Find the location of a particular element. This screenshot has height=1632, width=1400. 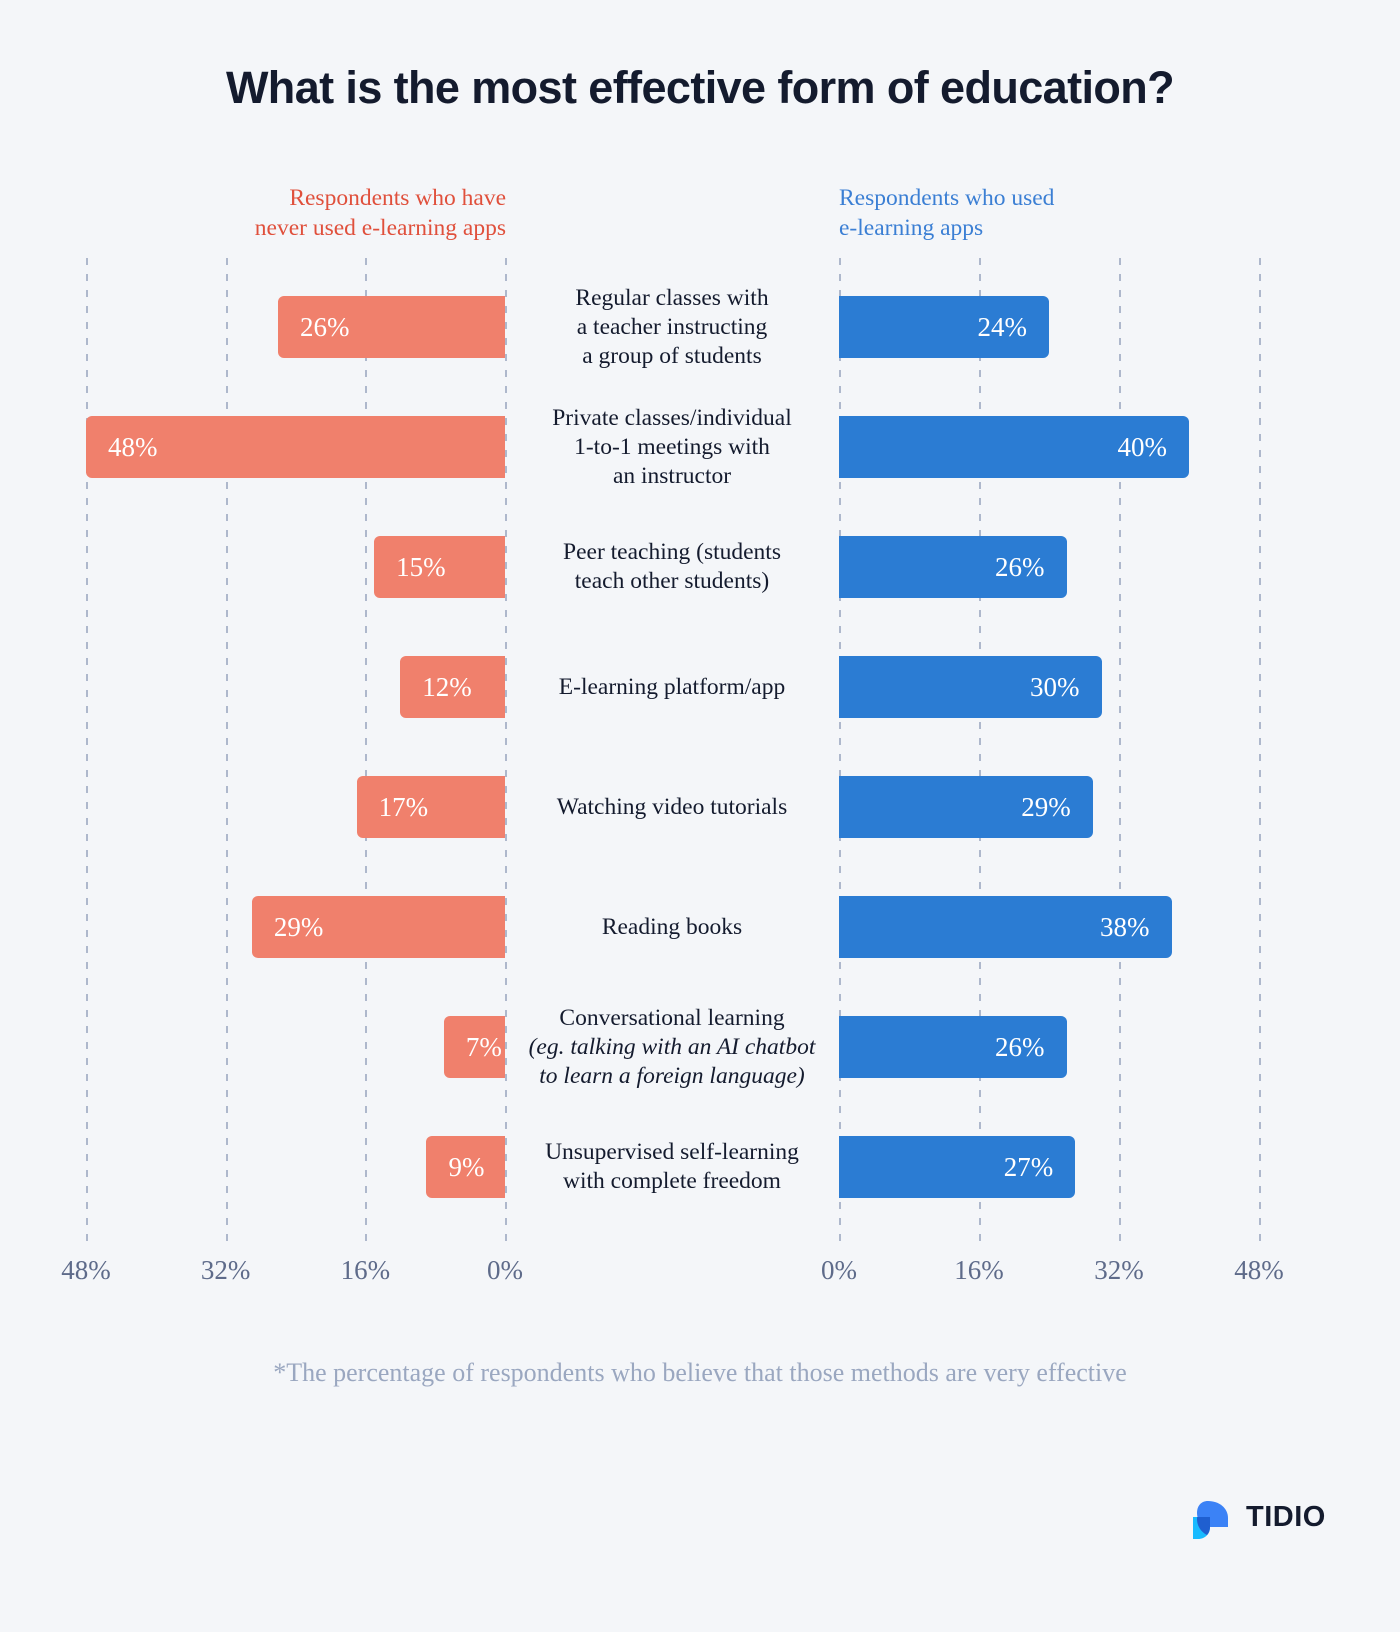

x-tick-left-48: 48% is located at coordinates (86, 1270).